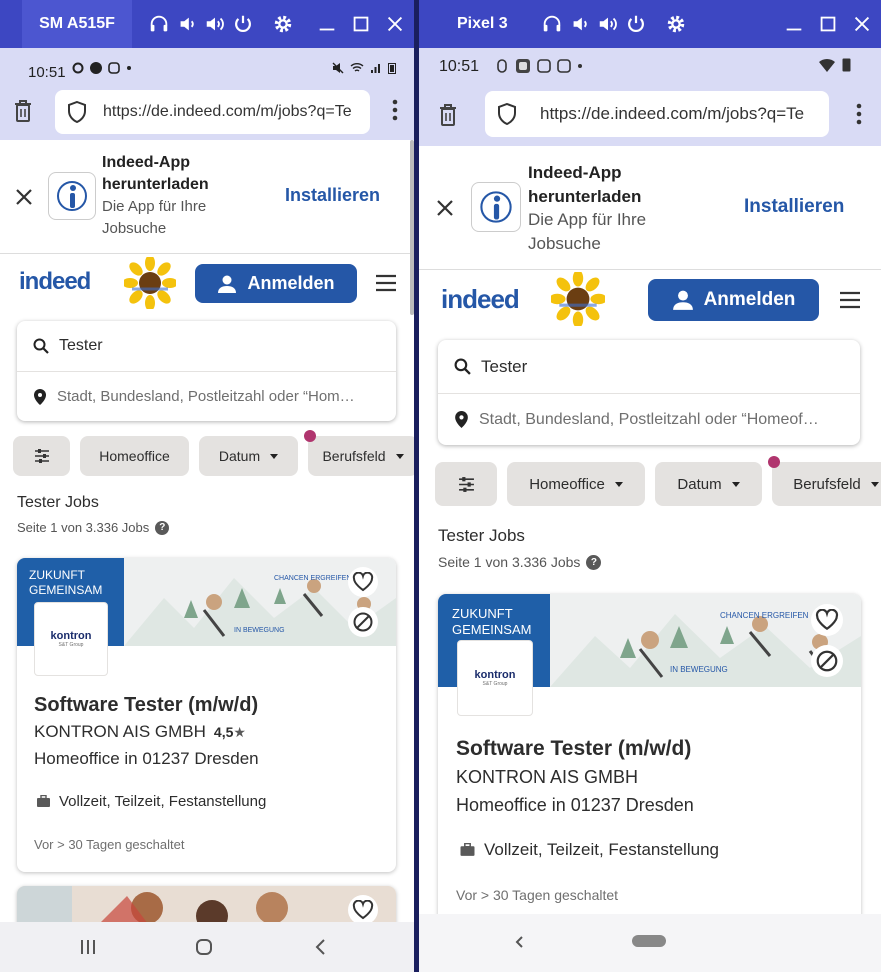 The width and height of the screenshot is (881, 972). Describe the element at coordinates (509, 562) in the screenshot. I see `jobs-count-text: Seite 1 von 3.336 Jobs` at that location.